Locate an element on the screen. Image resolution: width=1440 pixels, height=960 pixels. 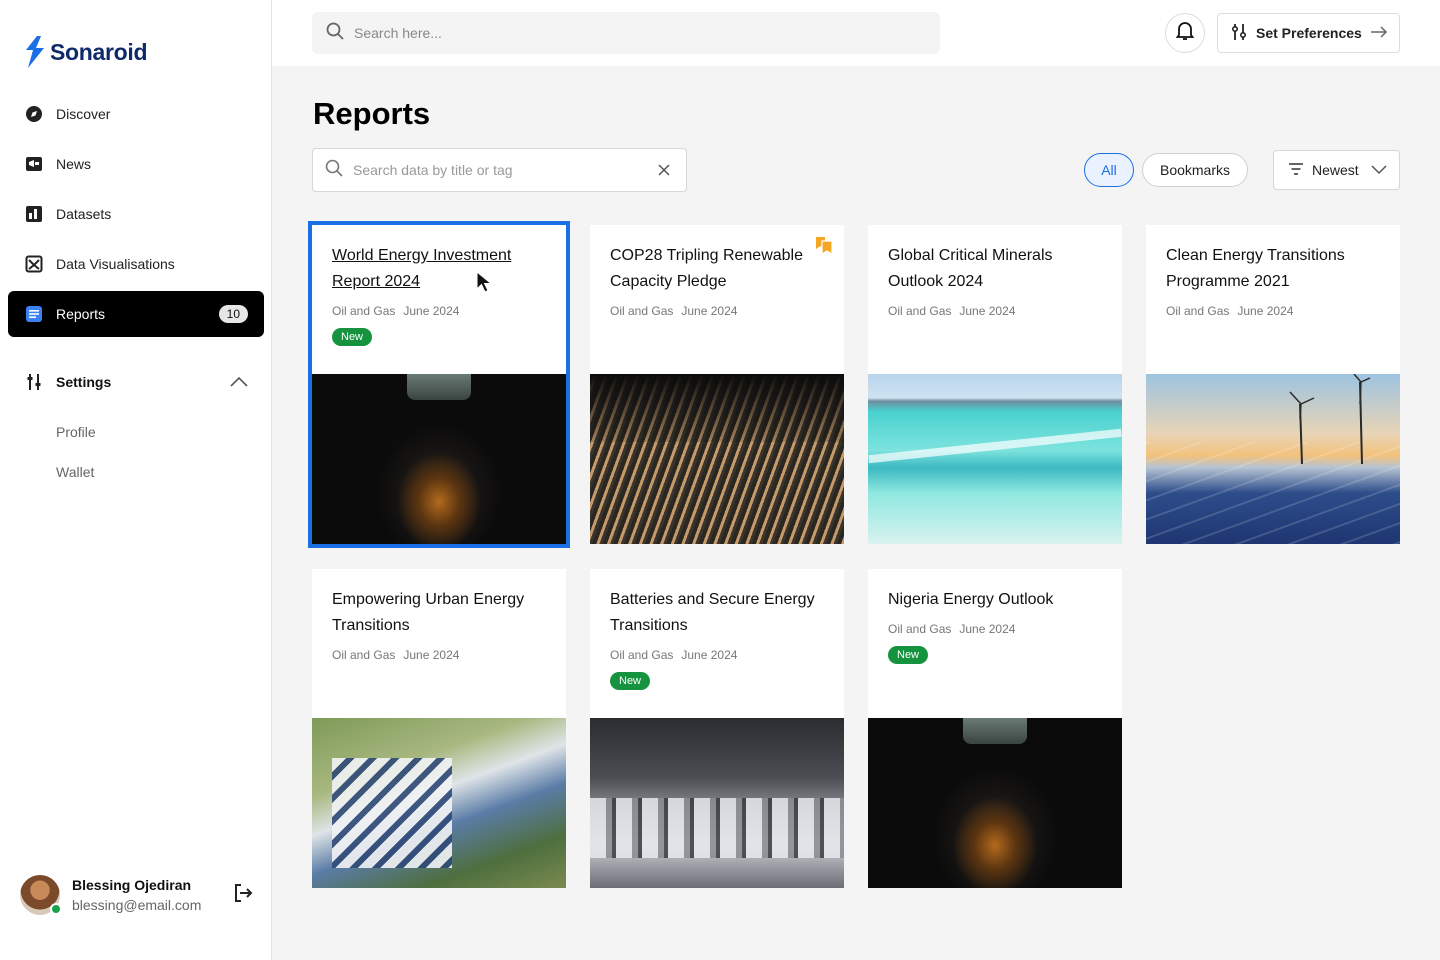
sort-label: Newest is located at coordinates (1335, 170).